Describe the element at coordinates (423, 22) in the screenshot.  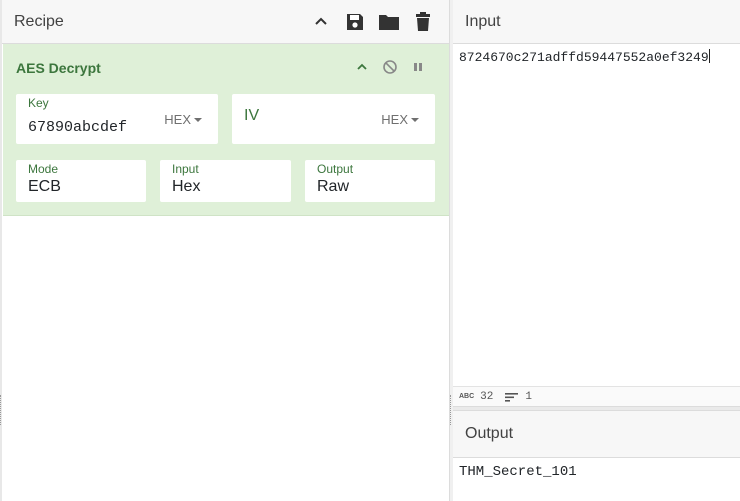
I see `trash-icon` at that location.